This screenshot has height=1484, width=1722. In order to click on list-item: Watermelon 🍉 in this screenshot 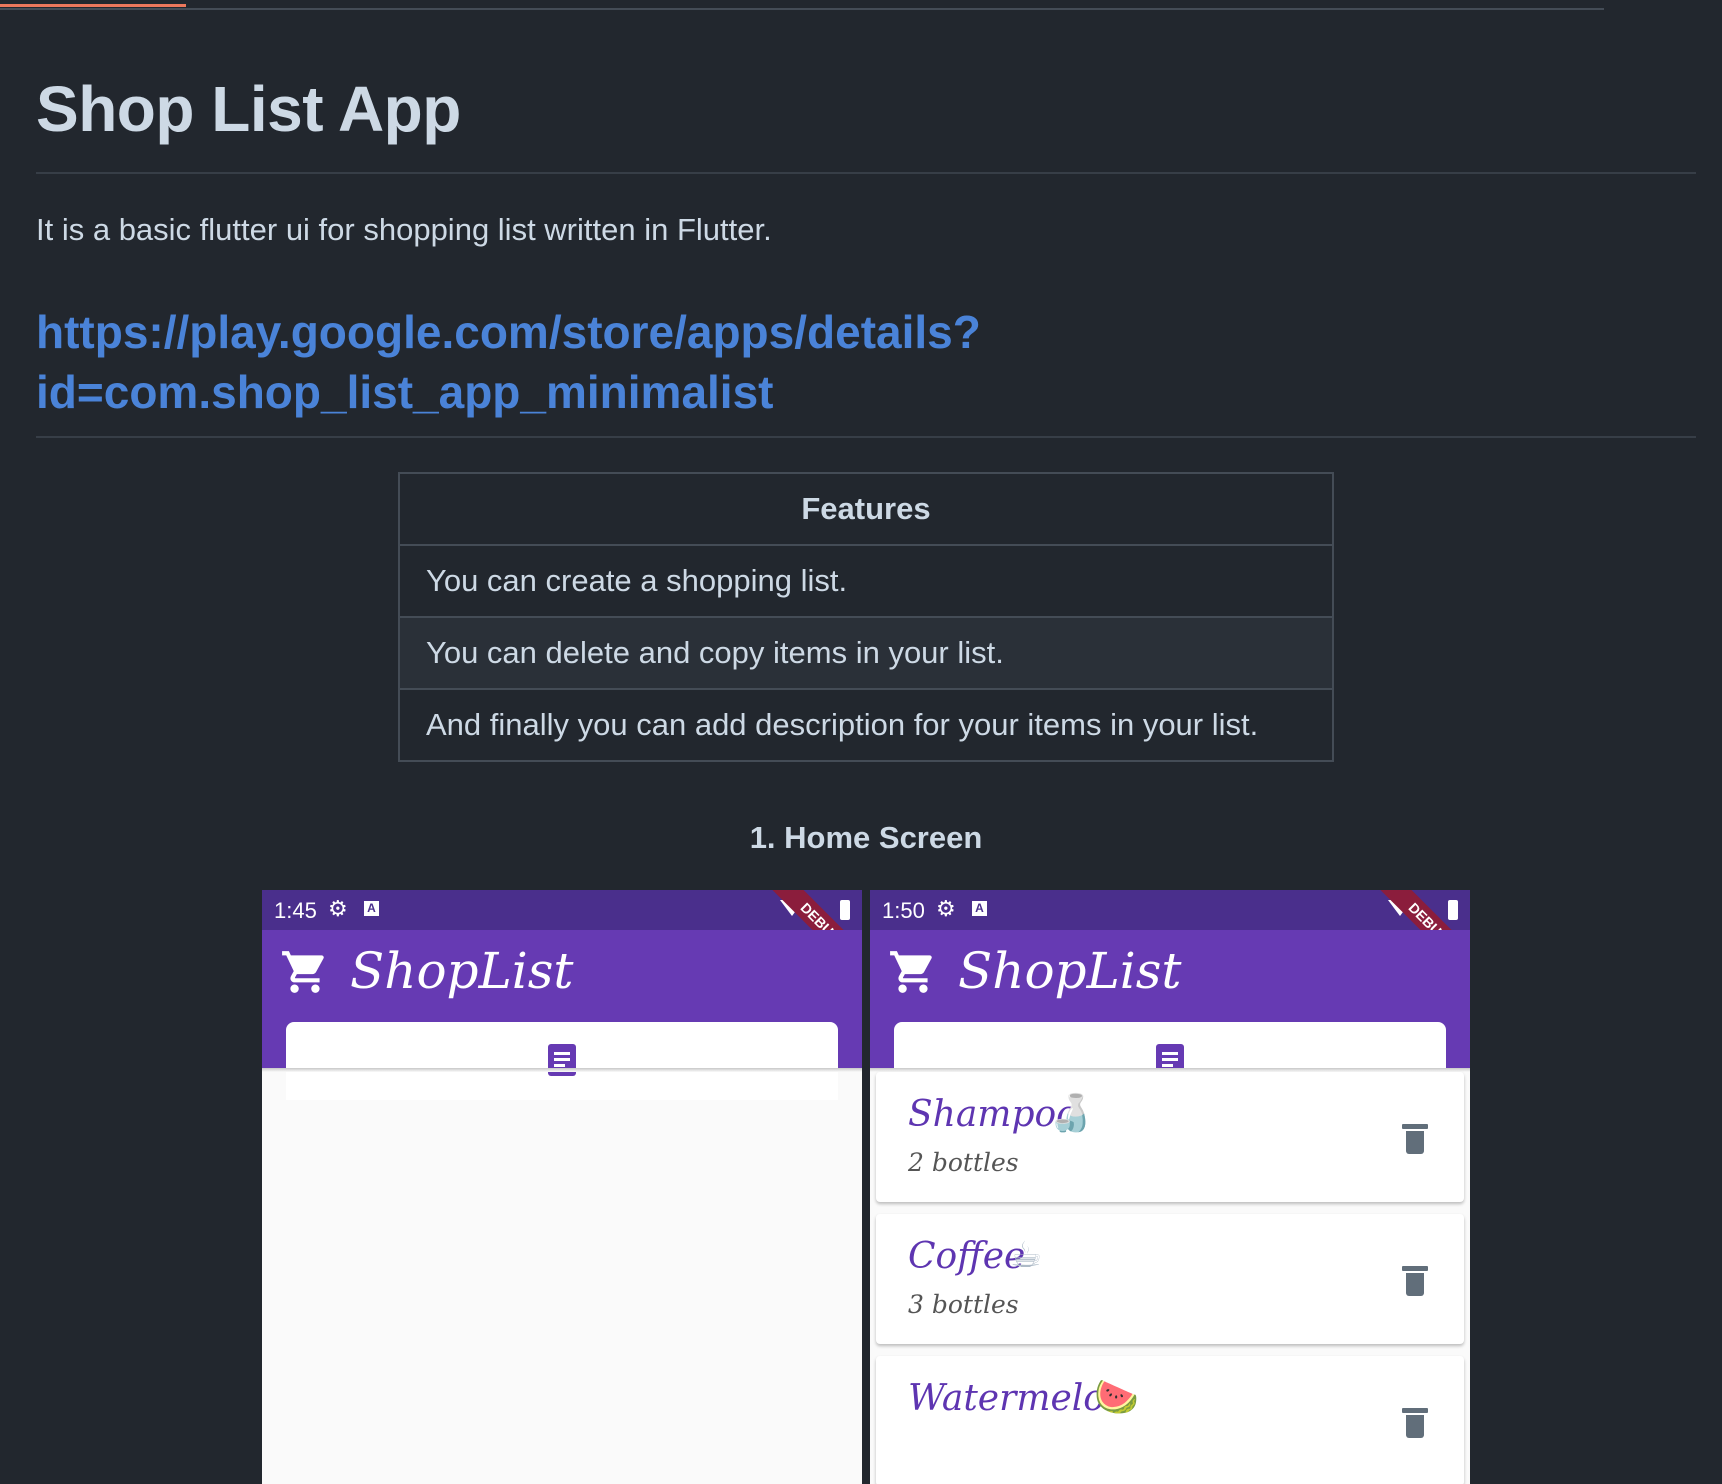, I will do `click(1170, 1420)`.